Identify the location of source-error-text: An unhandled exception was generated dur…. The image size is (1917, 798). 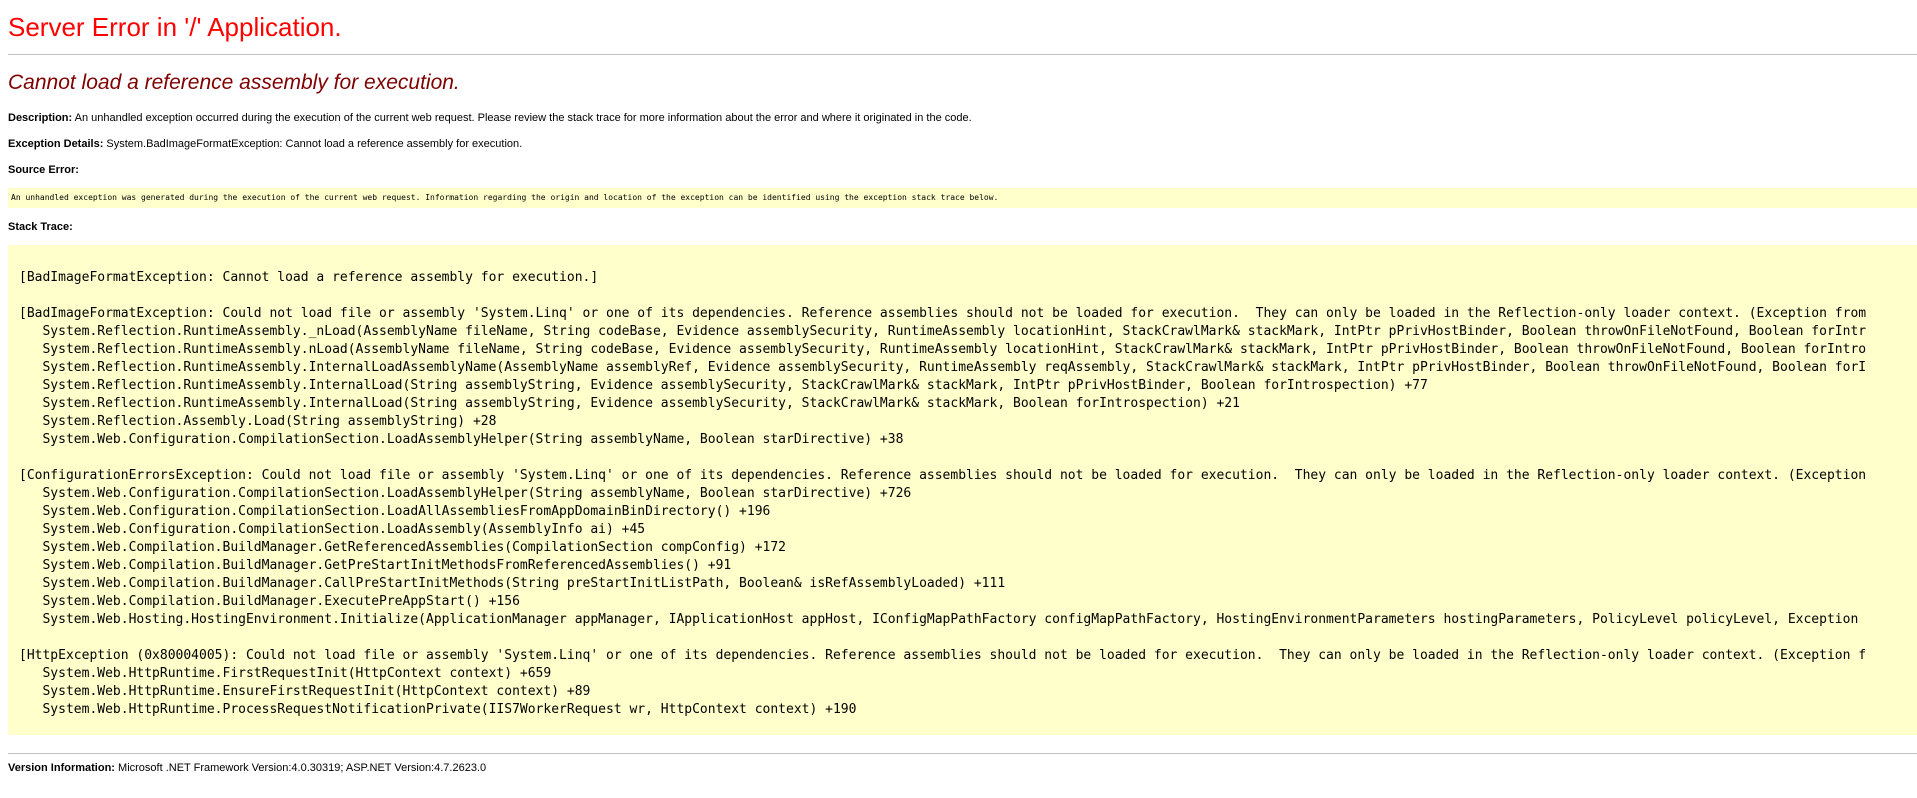
(505, 197).